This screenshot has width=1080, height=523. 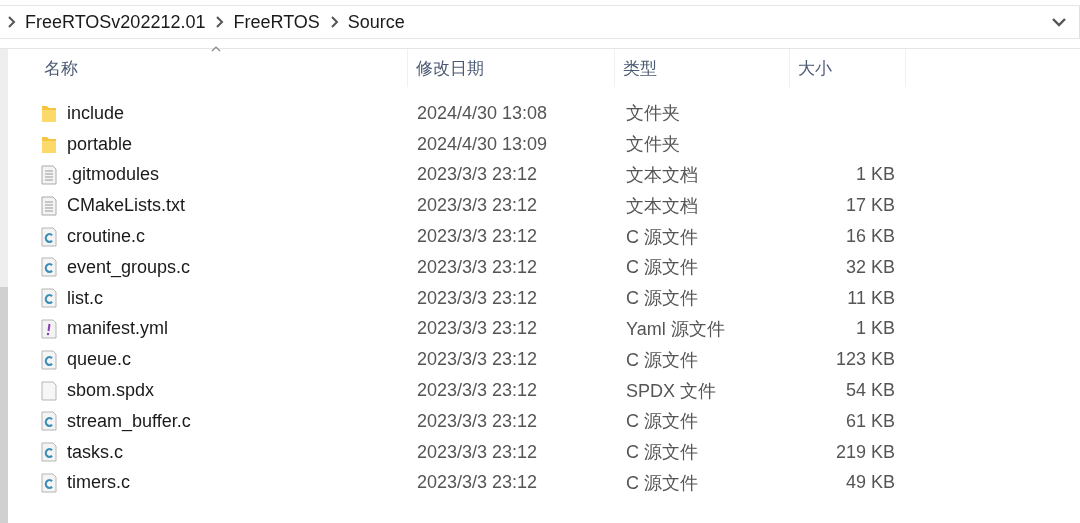 What do you see at coordinates (871, 297) in the screenshot?
I see `file-size: 11 KB` at bounding box center [871, 297].